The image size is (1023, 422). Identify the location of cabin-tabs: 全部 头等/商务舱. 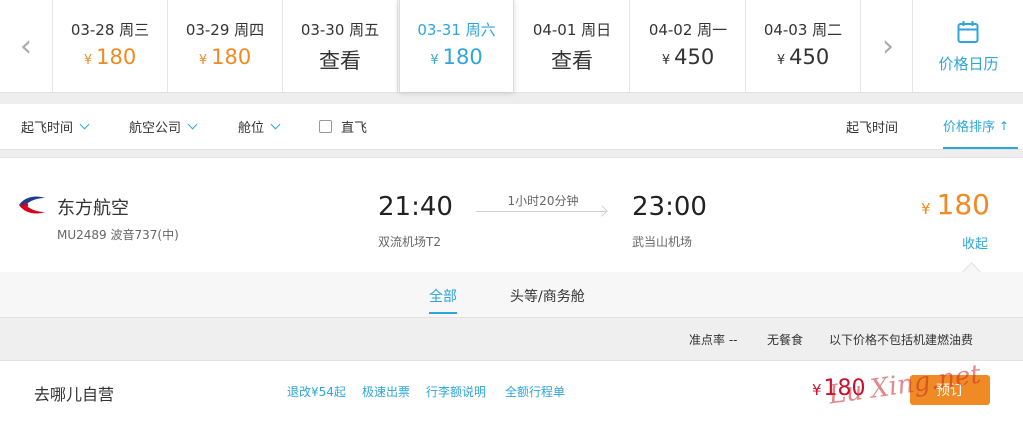
(511, 294).